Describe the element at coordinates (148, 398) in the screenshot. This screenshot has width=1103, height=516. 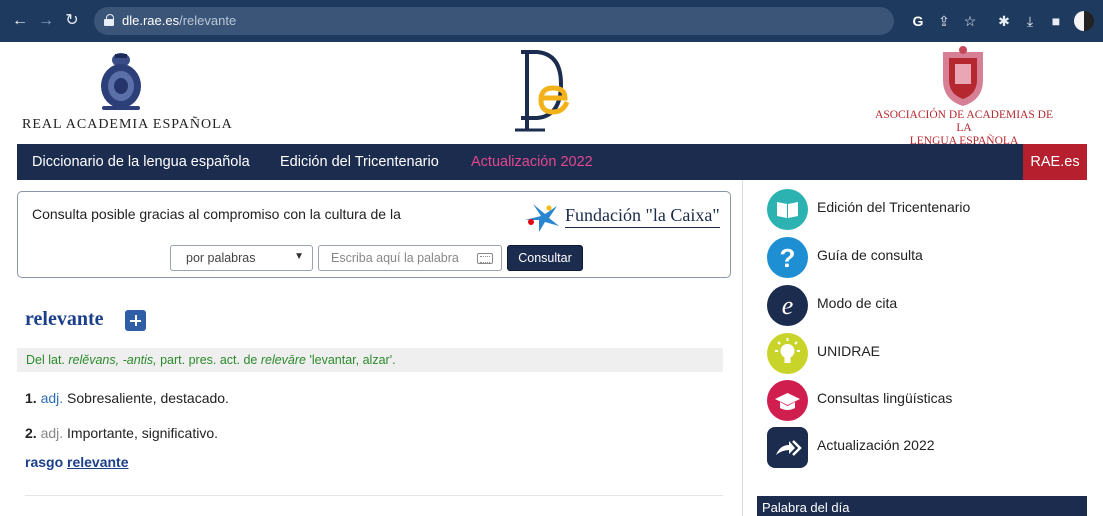
I see `definition-text: Sobresaliente, destacado.` at that location.